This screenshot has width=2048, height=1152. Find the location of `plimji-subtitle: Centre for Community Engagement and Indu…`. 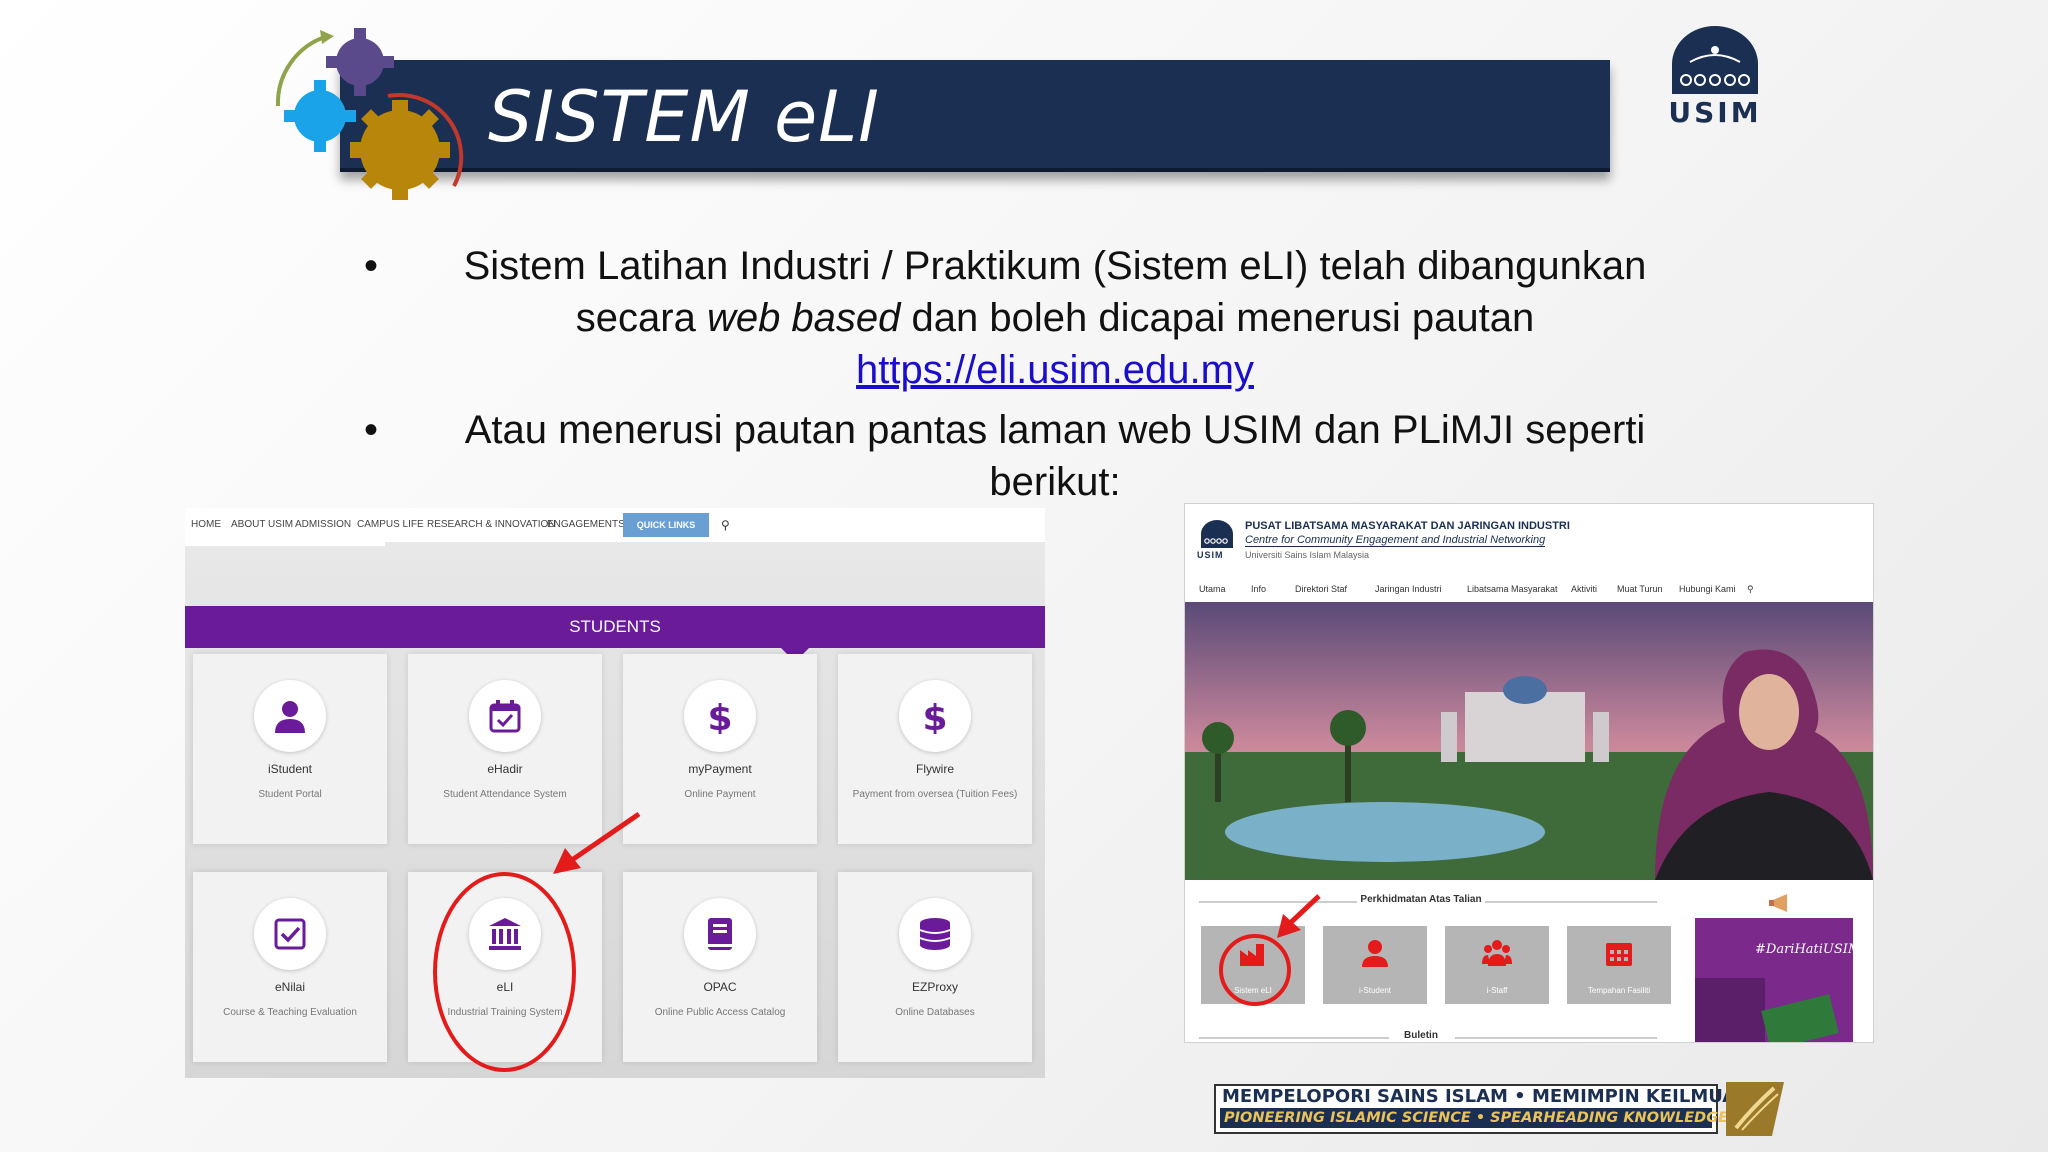

plimji-subtitle: Centre for Community Engagement and Indu… is located at coordinates (1395, 540).